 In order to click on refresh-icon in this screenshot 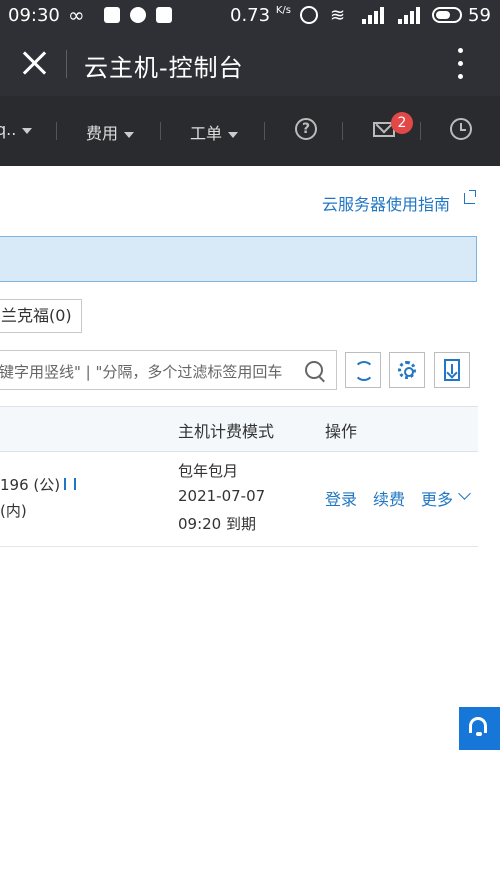, I will do `click(364, 371)`.